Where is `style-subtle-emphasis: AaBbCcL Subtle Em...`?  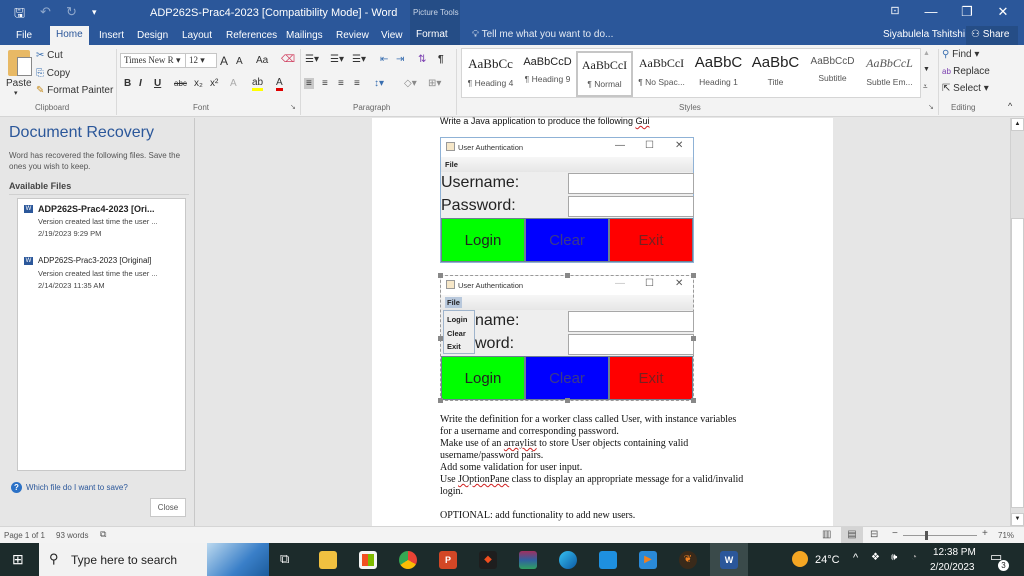 style-subtle-emphasis: AaBbCcL Subtle Em... is located at coordinates (889, 74).